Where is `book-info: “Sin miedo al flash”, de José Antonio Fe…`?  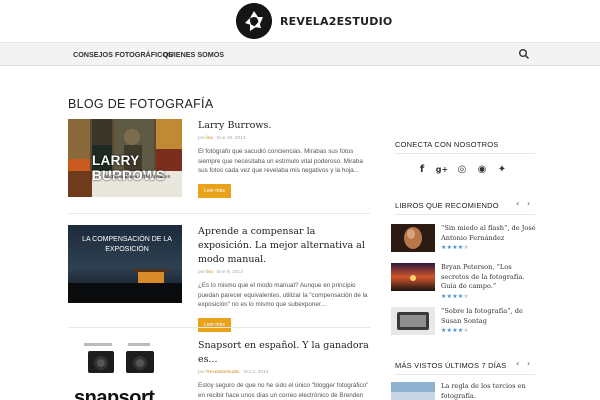
book-info: “Sin miedo al flash”, de José Antonio Fe… is located at coordinates (491, 238).